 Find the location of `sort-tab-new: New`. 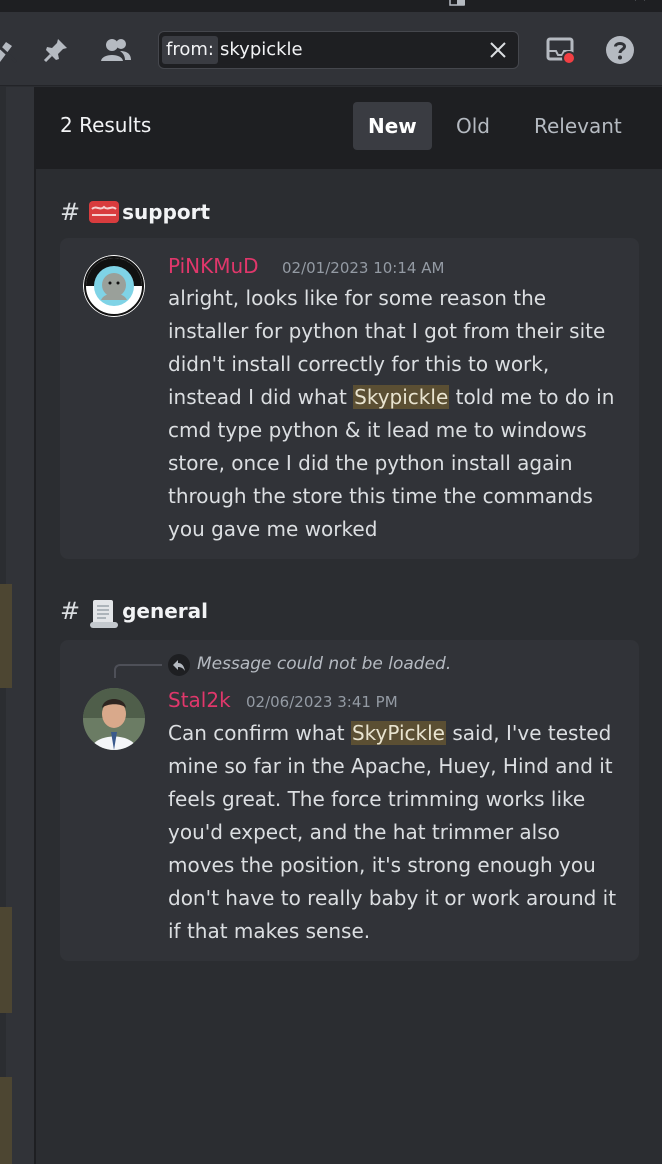

sort-tab-new: New is located at coordinates (392, 126).